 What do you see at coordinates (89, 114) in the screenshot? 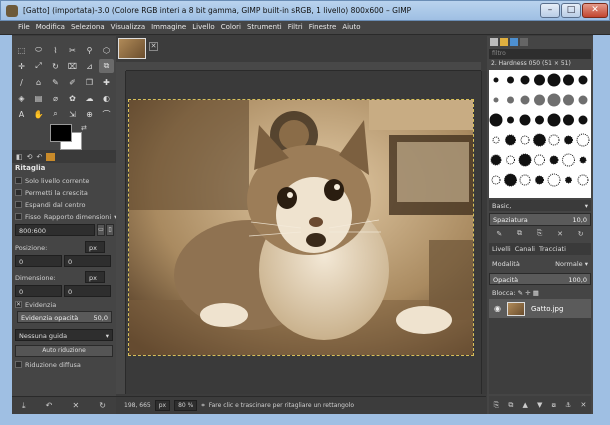
I see `tool-button: ⊕` at bounding box center [89, 114].